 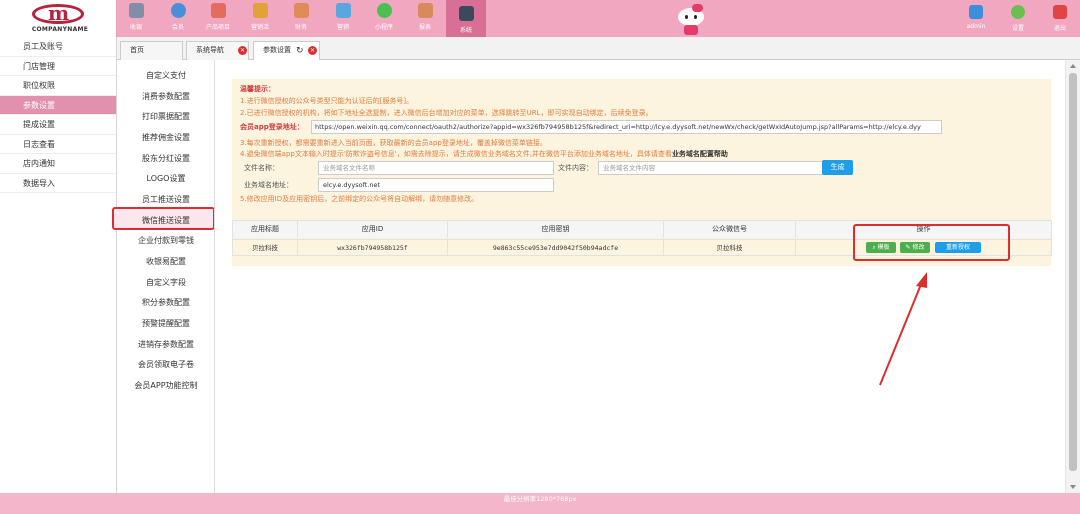 I want to click on cell-title: 贝拉科技, so click(x=265, y=247).